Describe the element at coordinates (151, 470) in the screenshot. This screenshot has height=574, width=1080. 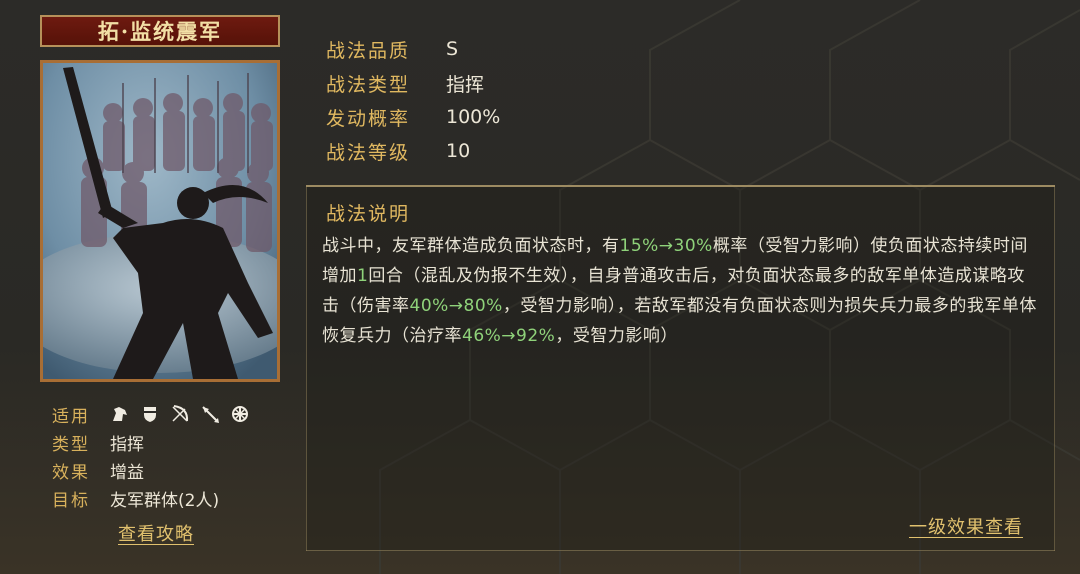
I see `effect-row: 效果 增益` at that location.